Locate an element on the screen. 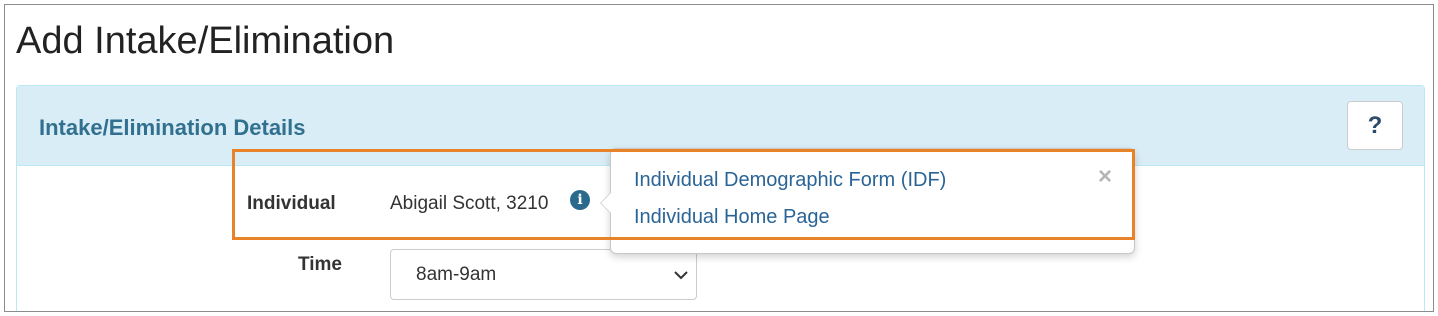 This screenshot has height=316, width=1438. time-select-value: 8am-9am is located at coordinates (456, 274).